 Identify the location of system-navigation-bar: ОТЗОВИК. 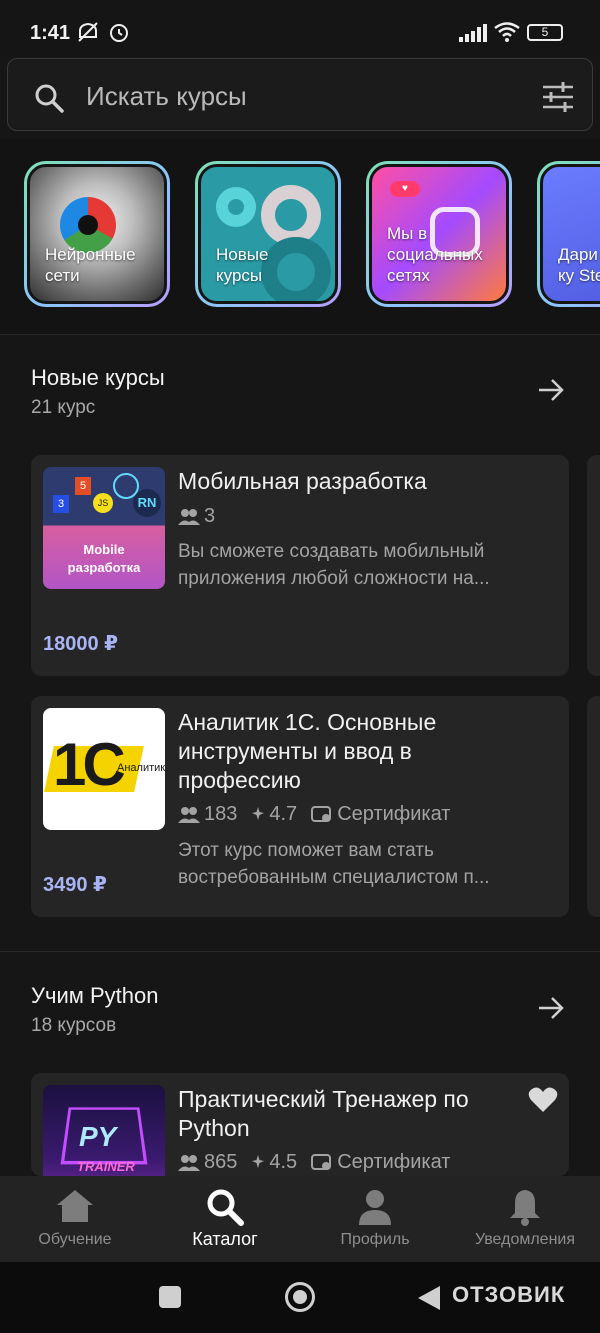
(300, 1297).